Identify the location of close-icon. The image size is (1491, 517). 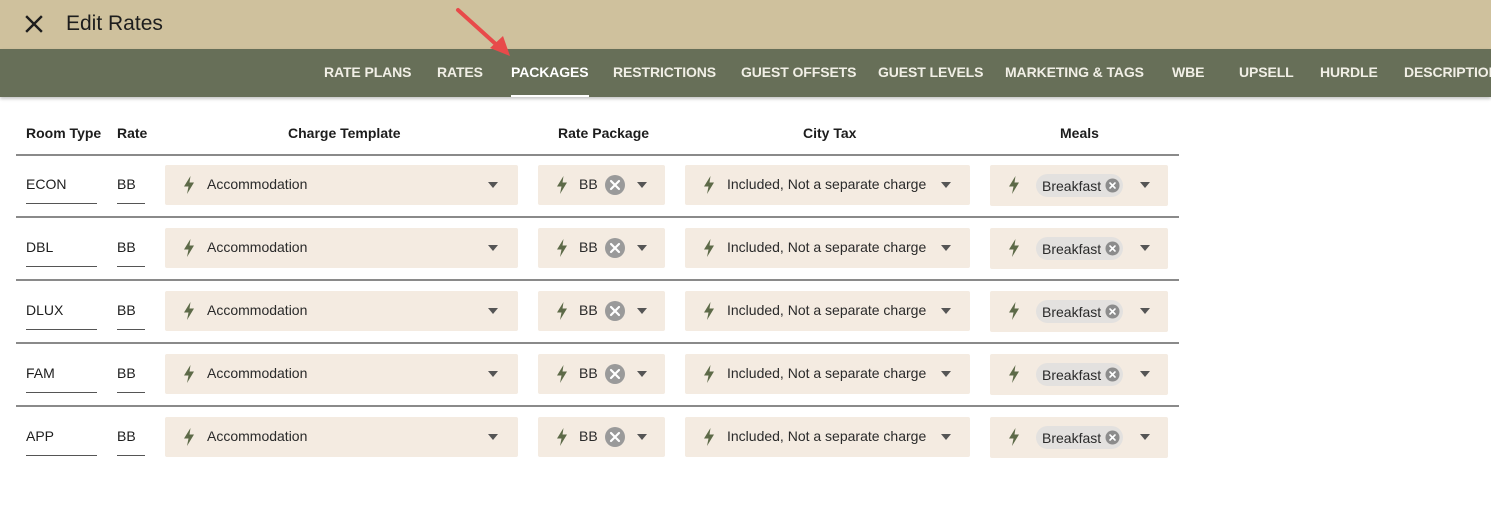
(34, 24).